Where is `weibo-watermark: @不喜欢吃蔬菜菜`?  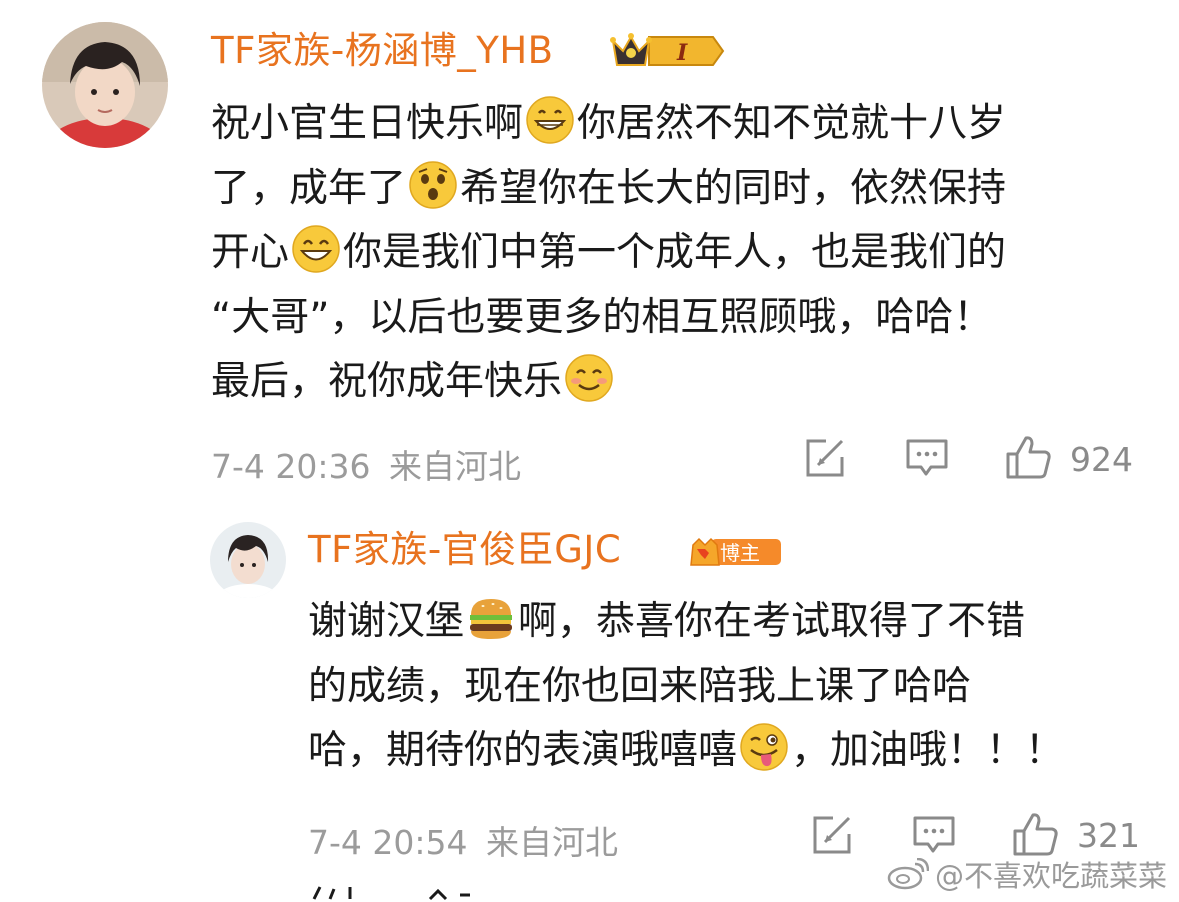
weibo-watermark: @不喜欢吃蔬菜菜 is located at coordinates (1027, 874).